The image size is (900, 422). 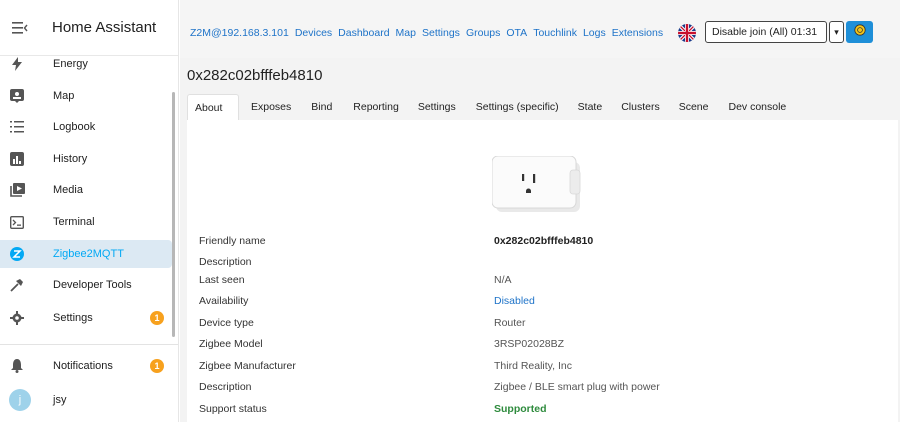 What do you see at coordinates (73, 318) in the screenshot?
I see `sidebar-item-label: Settings` at bounding box center [73, 318].